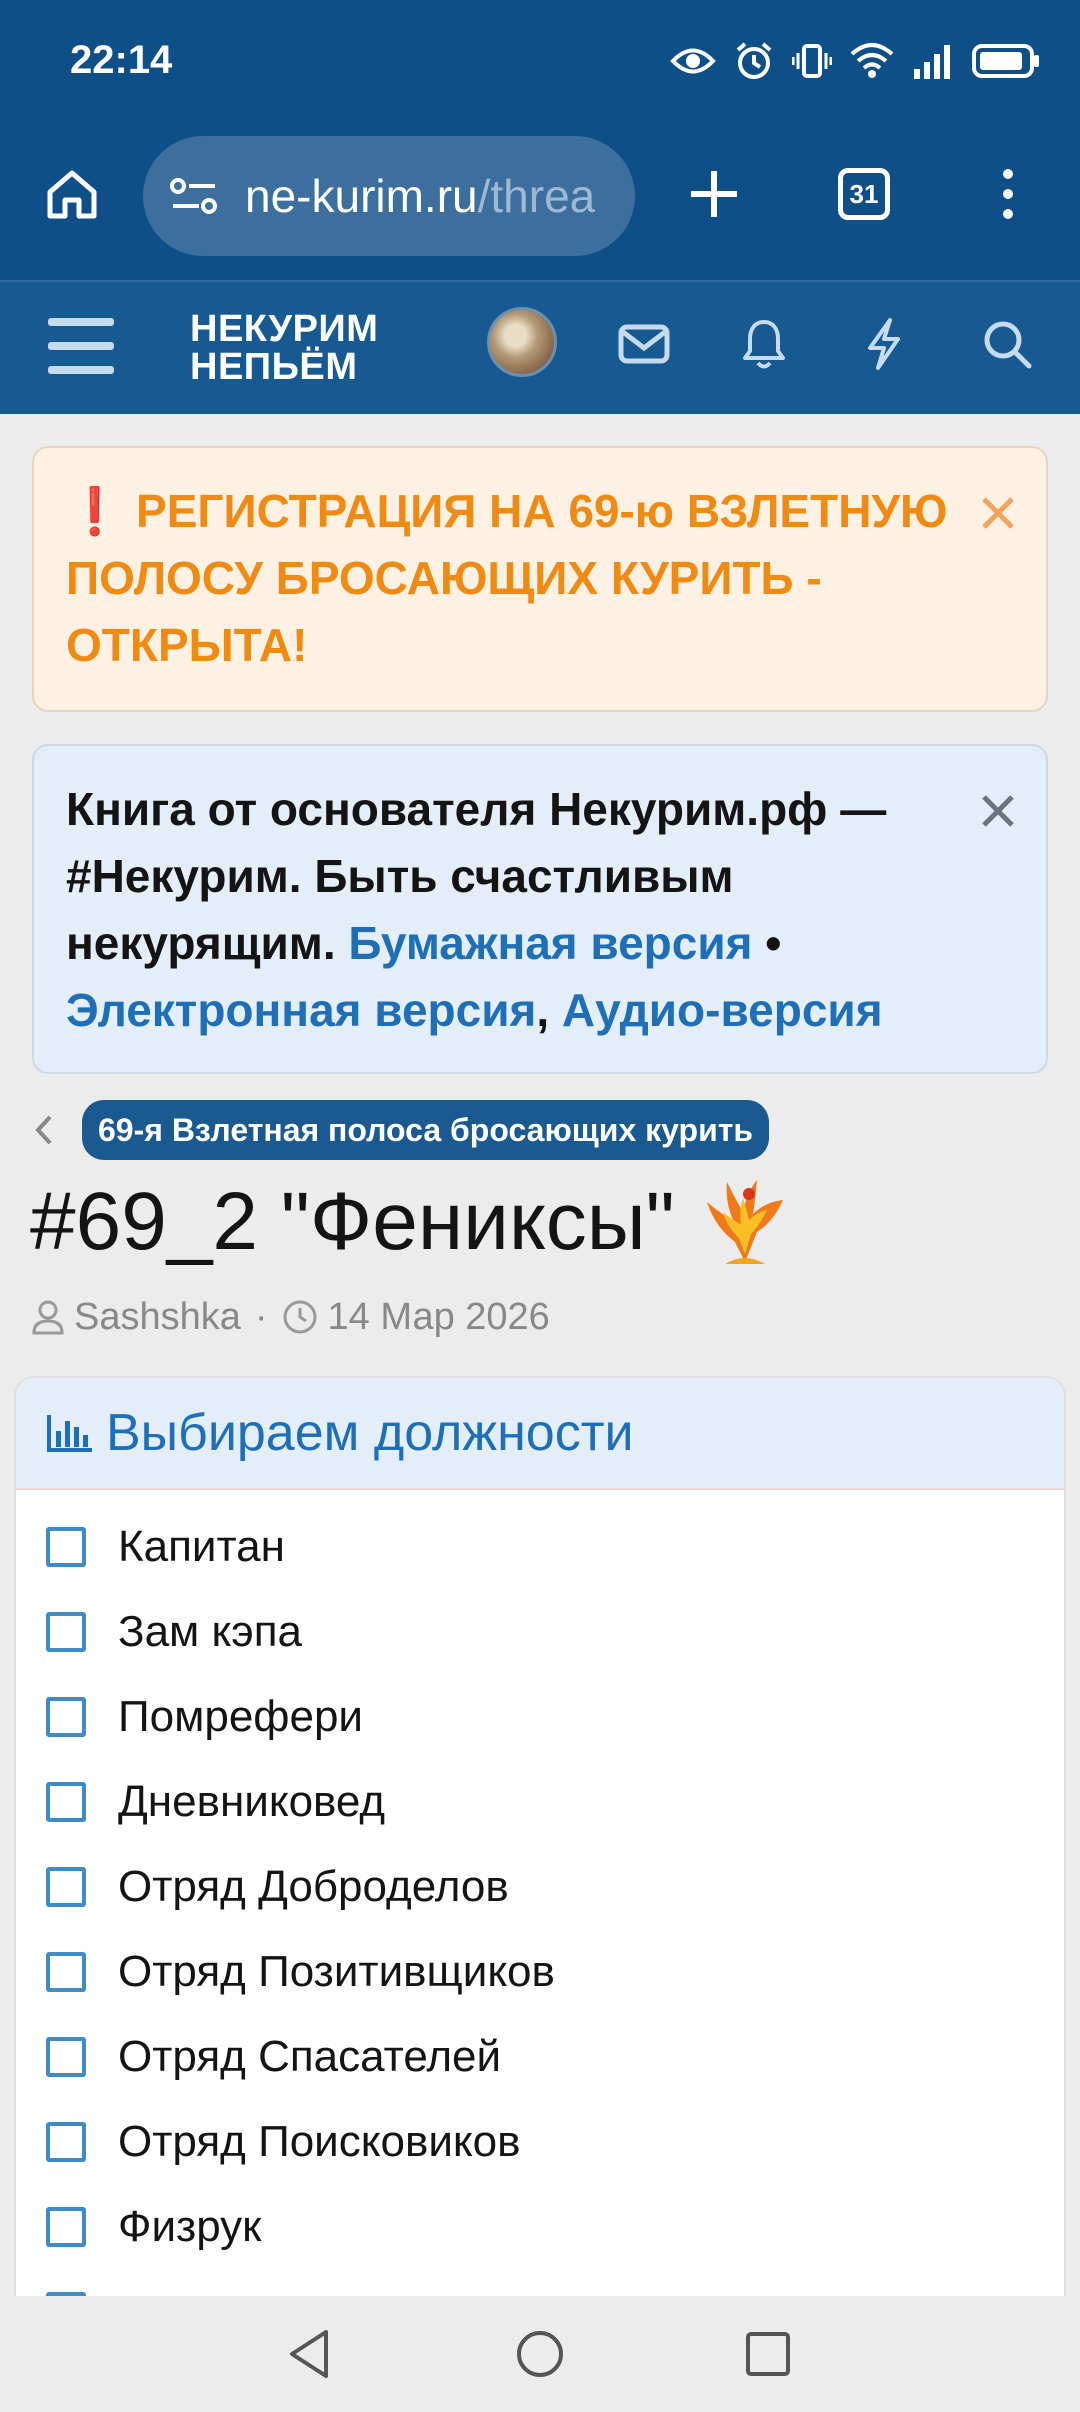 This screenshot has height=2412, width=1080. What do you see at coordinates (361, 196) in the screenshot?
I see `url-domain: ne-kurim.ru` at bounding box center [361, 196].